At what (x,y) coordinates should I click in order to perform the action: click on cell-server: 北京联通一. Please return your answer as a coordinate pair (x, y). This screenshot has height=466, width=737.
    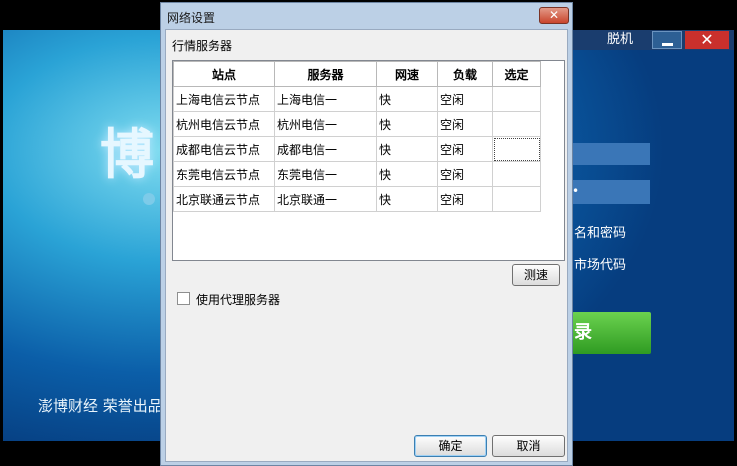
    Looking at the image, I should click on (325, 199).